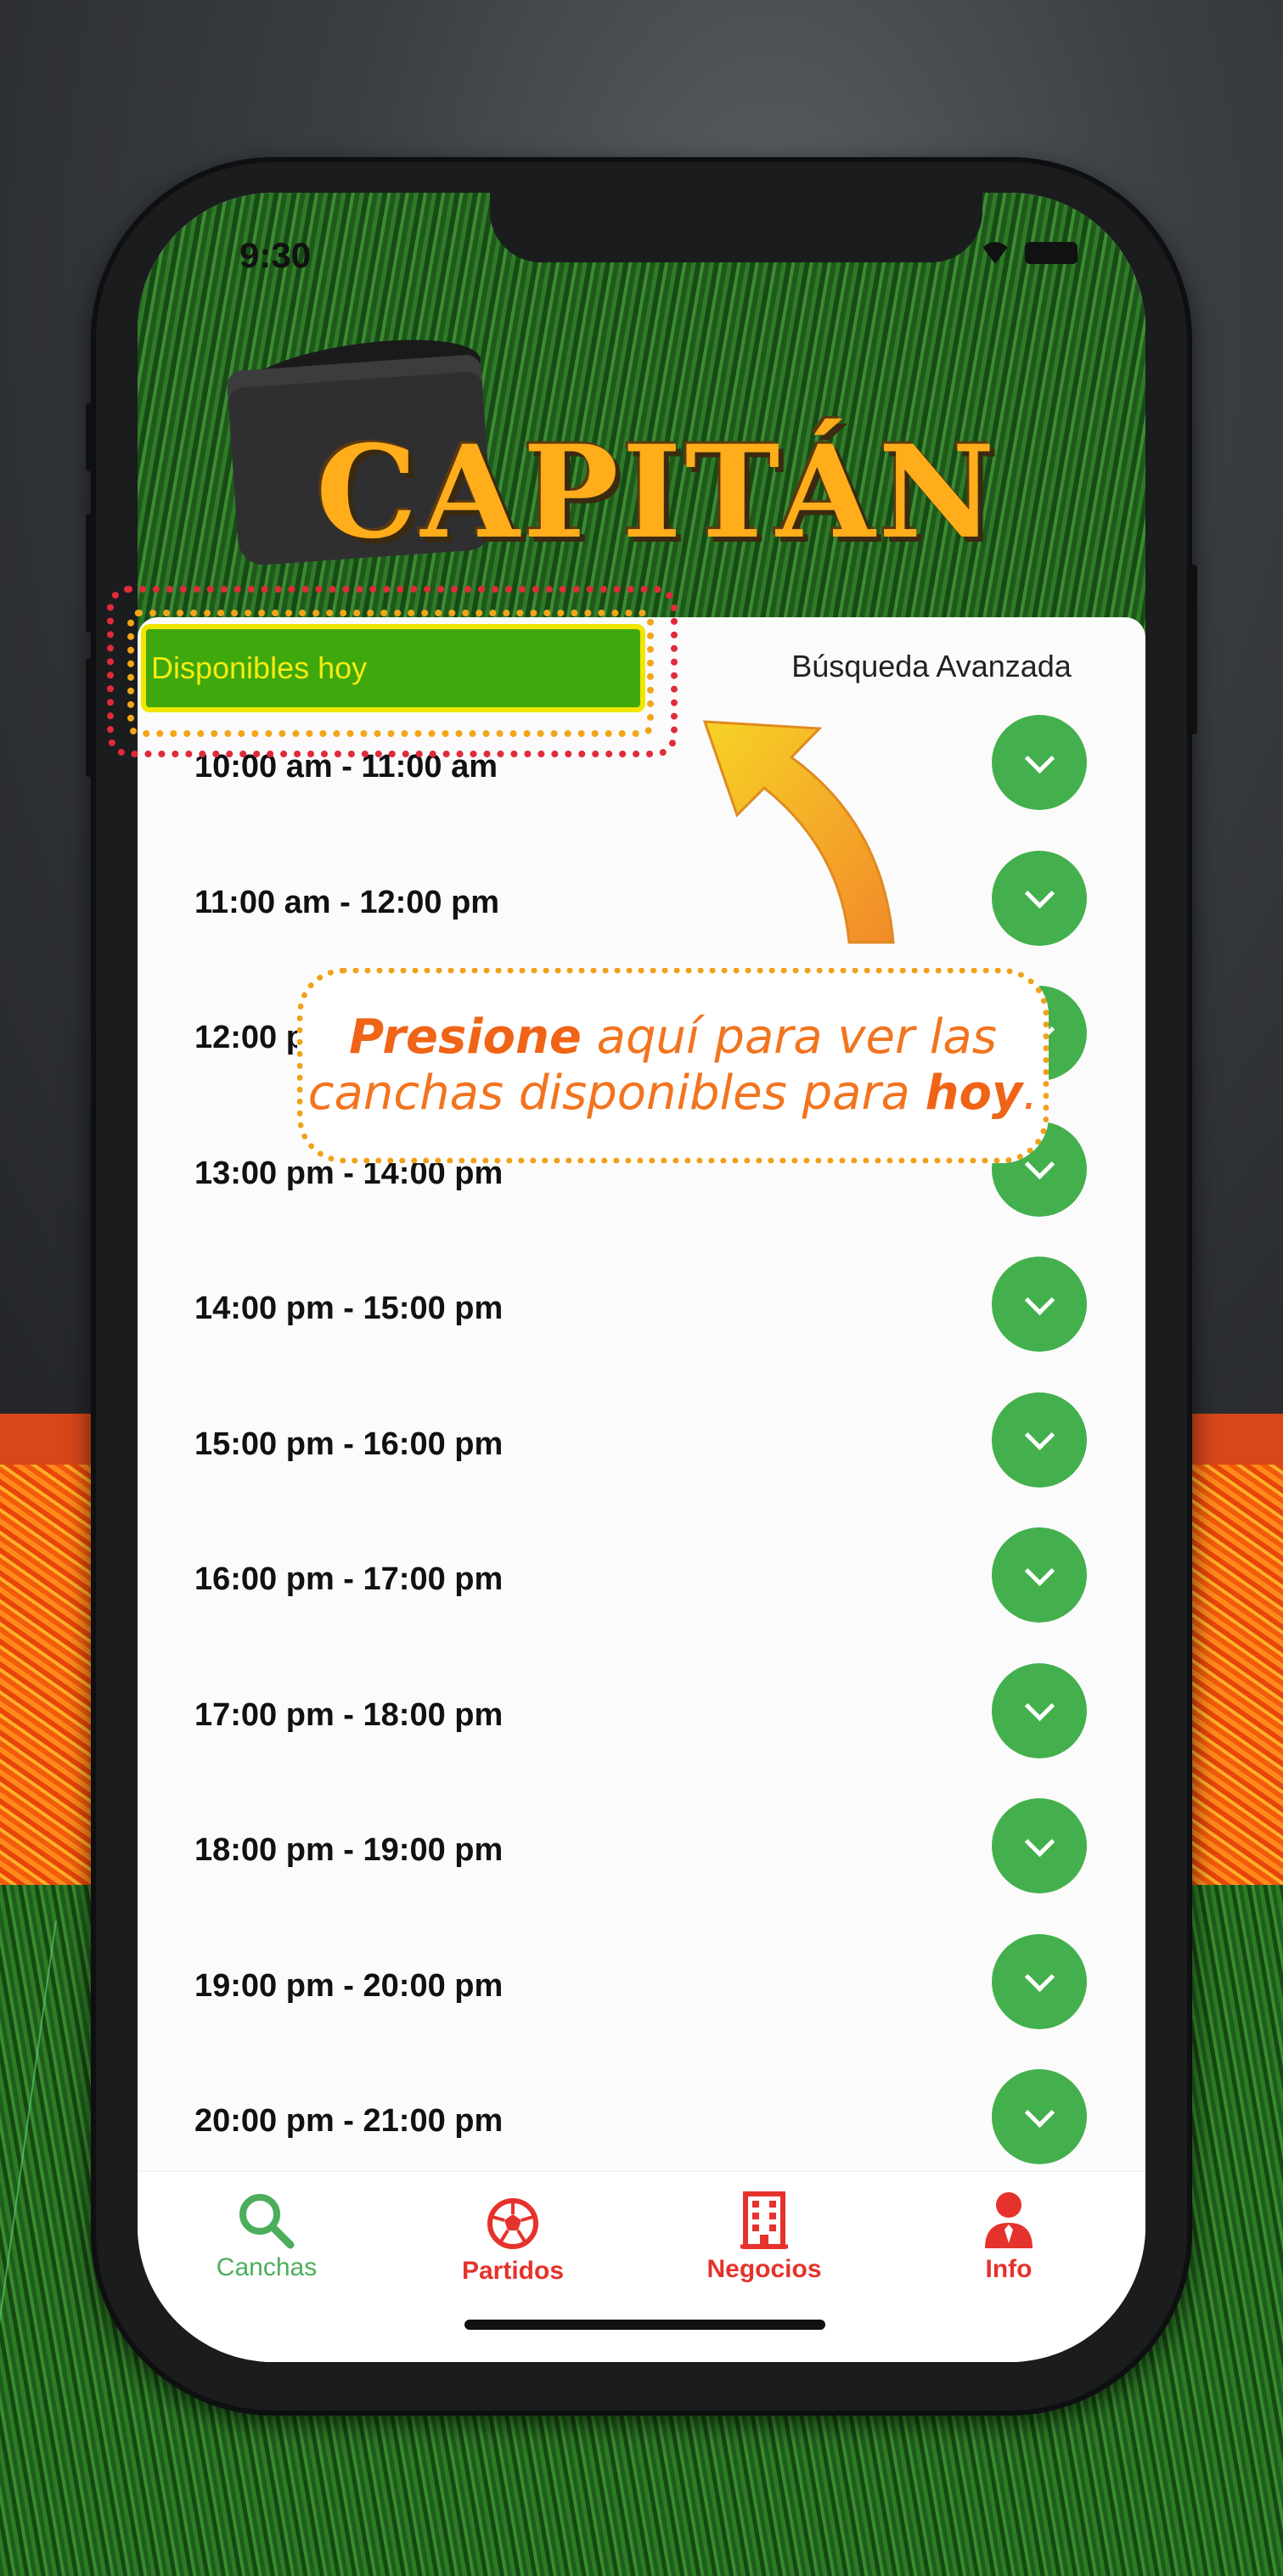 This screenshot has height=2576, width=1283. Describe the element at coordinates (798, 832) in the screenshot. I see `arrow-icon` at that location.